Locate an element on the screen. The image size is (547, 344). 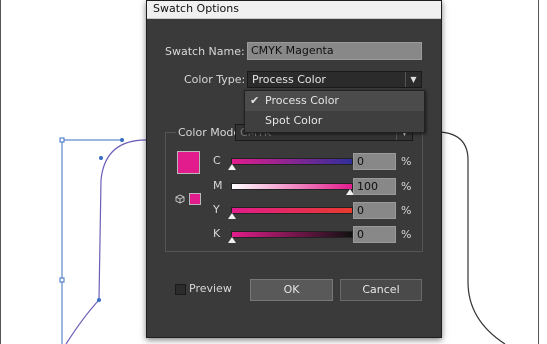
preview-label: Preview is located at coordinates (210, 288).